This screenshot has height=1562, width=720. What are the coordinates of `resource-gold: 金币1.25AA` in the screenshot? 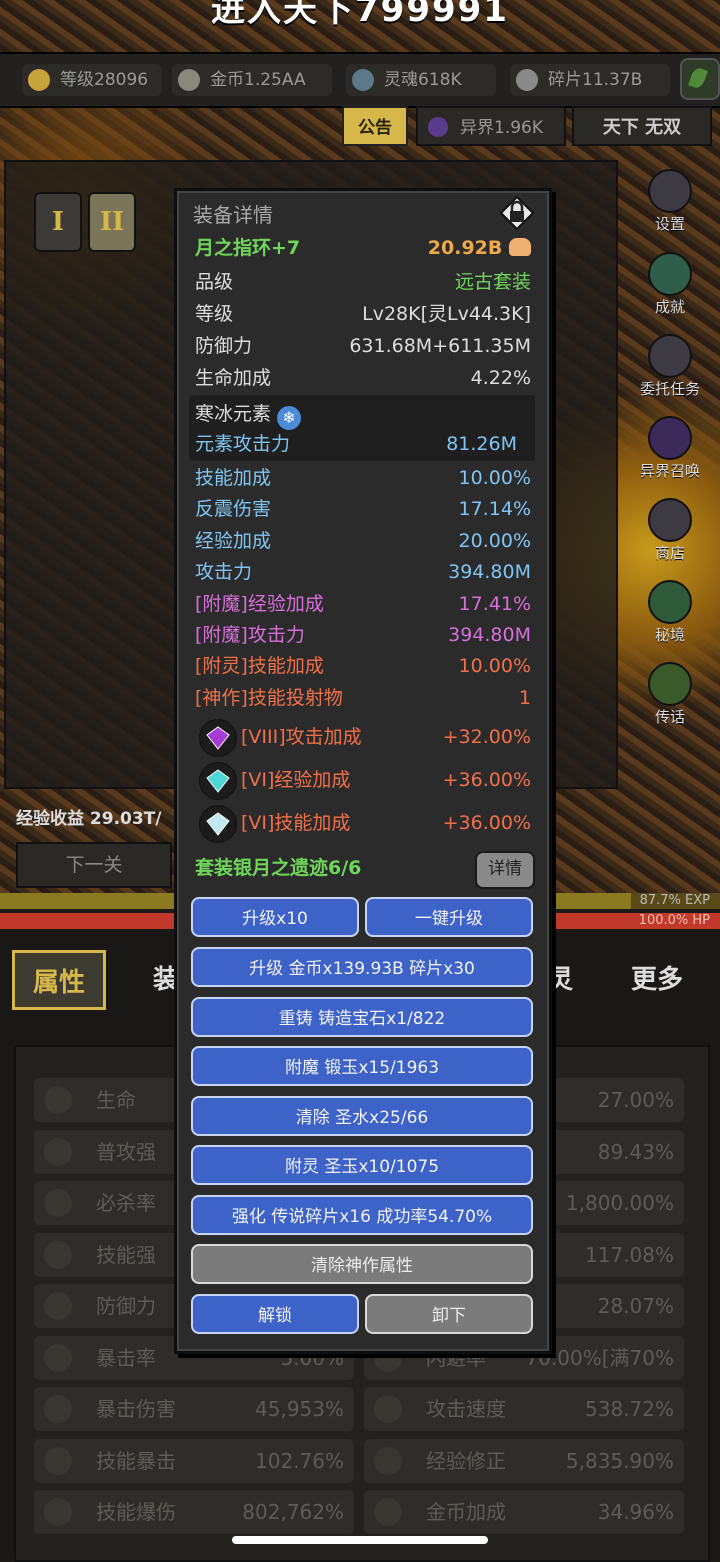 It's located at (252, 80).